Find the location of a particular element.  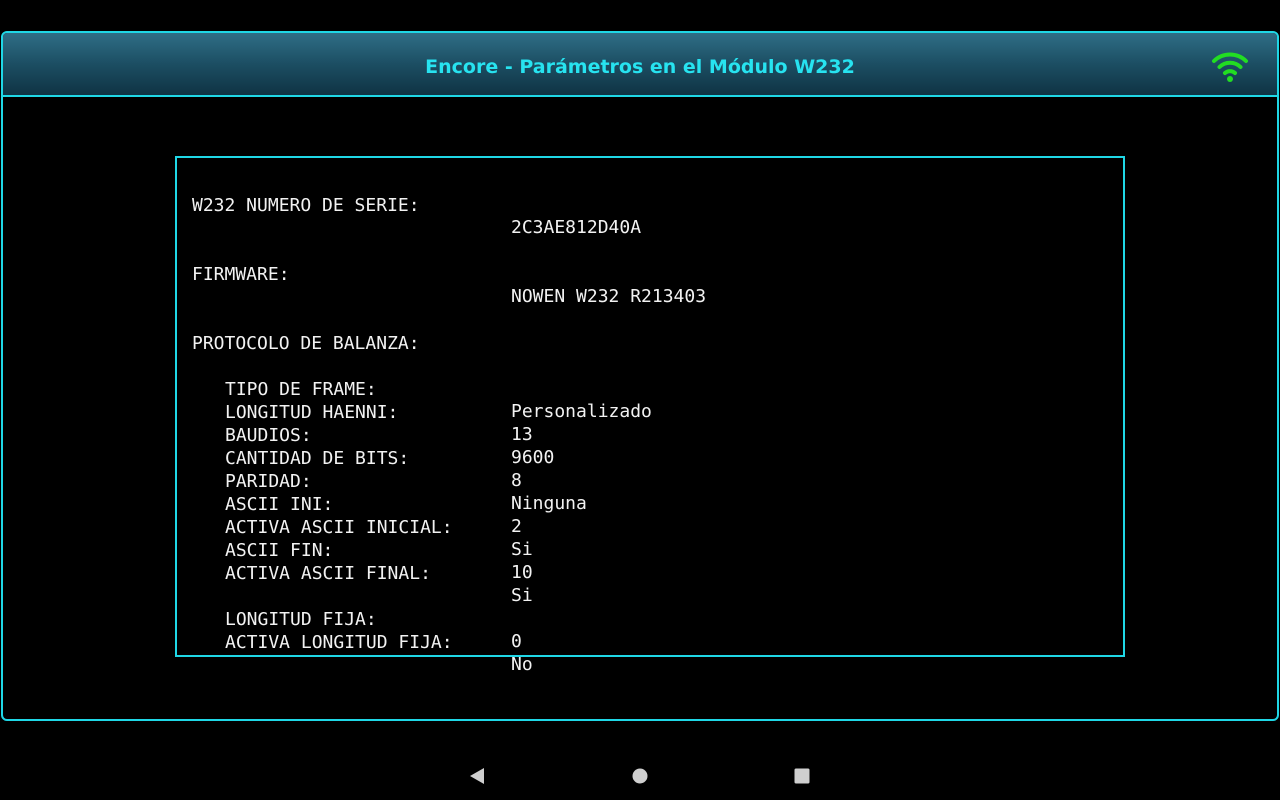

ascii-initial-active-value: Si is located at coordinates (522, 549).